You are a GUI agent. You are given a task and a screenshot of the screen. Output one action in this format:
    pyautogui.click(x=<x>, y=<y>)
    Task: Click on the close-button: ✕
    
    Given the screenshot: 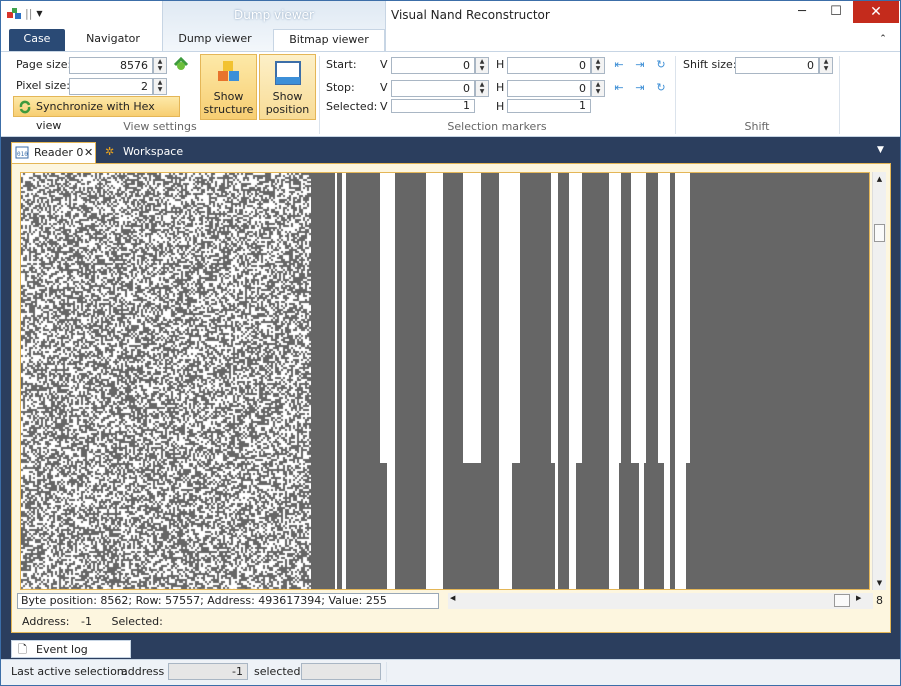 What is the action you would take?
    pyautogui.click(x=876, y=12)
    